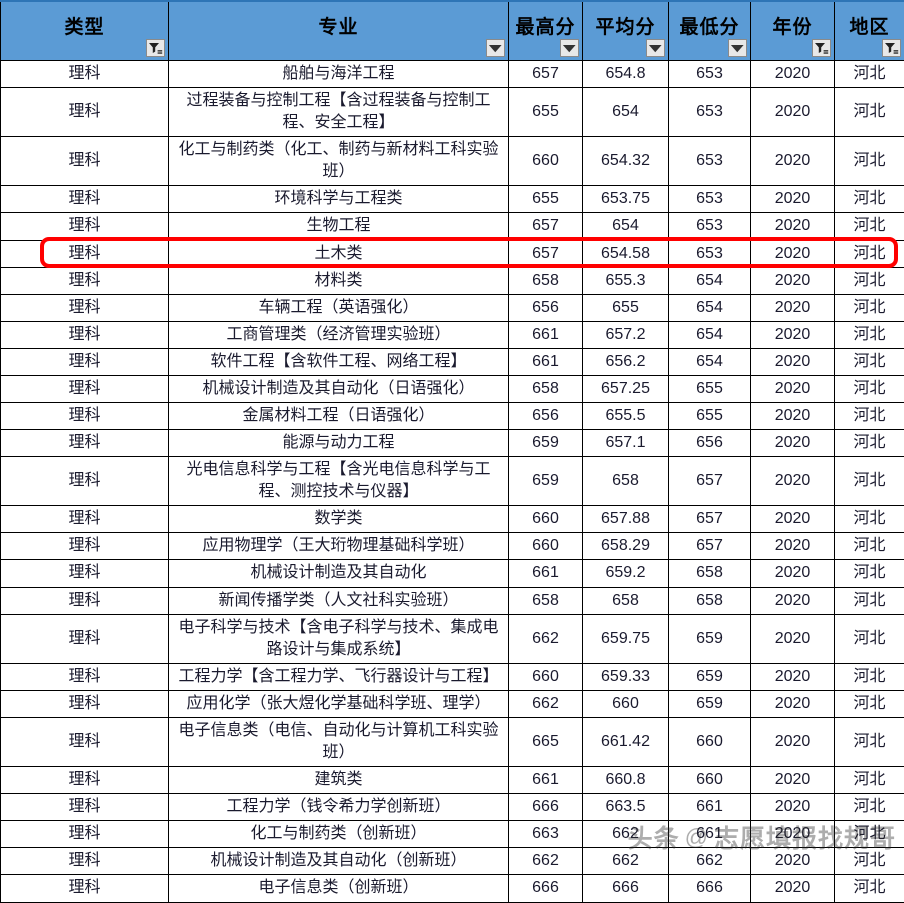  What do you see at coordinates (339, 519) in the screenshot?
I see `cell-major: 数学类` at bounding box center [339, 519].